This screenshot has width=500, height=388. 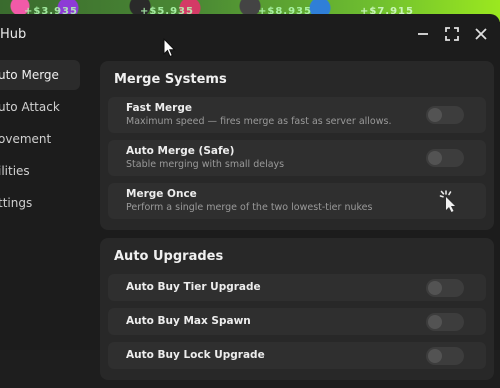 I want to click on auto-merge-safe-toggle, so click(x=445, y=158).